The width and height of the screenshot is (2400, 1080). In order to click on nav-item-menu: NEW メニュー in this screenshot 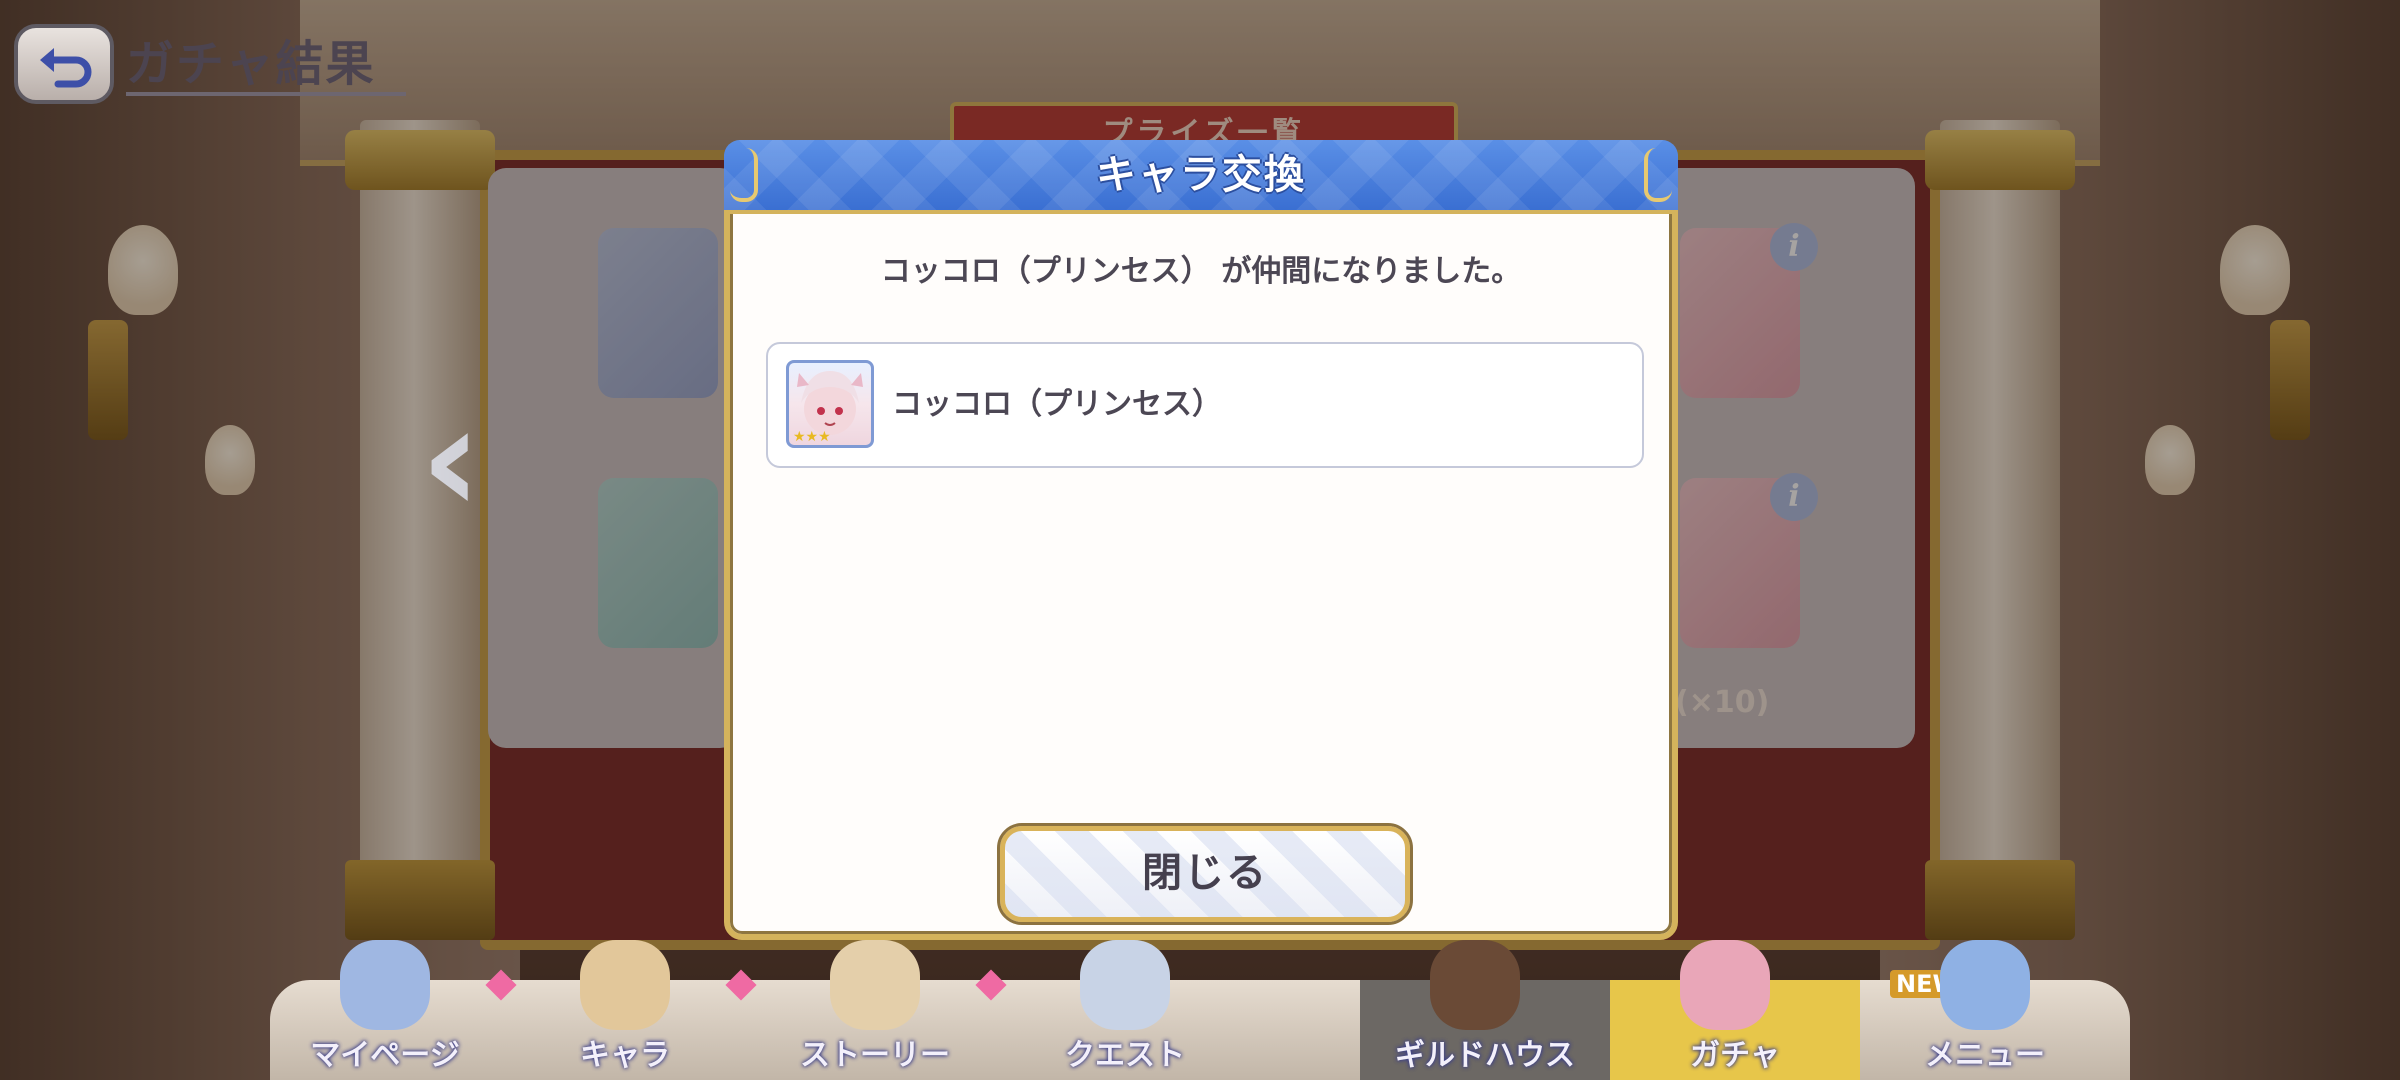, I will do `click(1985, 1010)`.